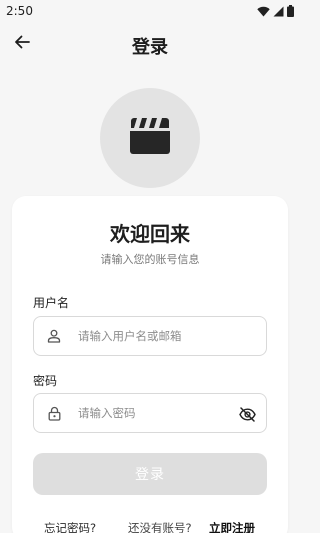  What do you see at coordinates (54, 413) in the screenshot?
I see `lock-icon` at bounding box center [54, 413].